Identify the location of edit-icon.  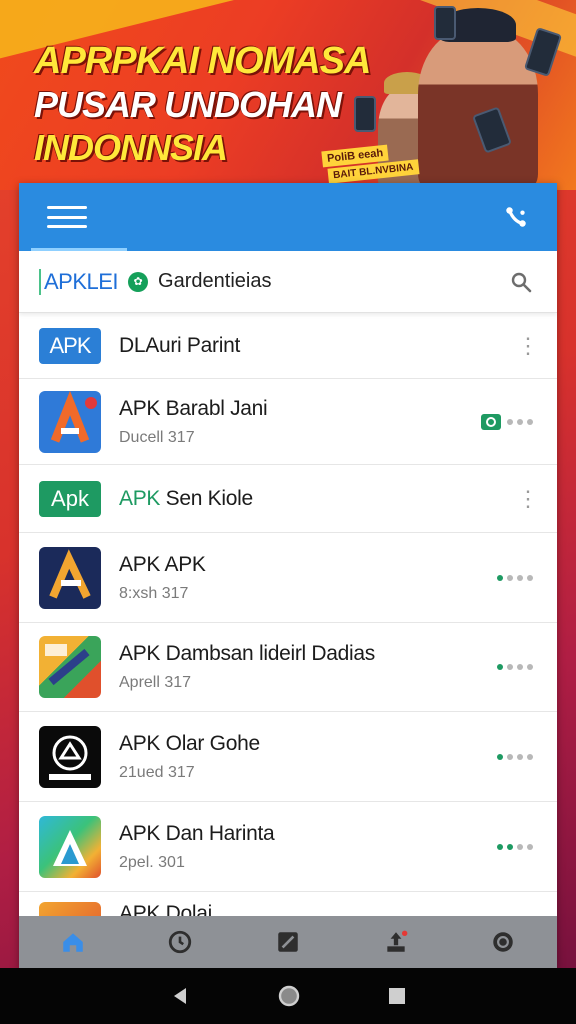
(288, 942).